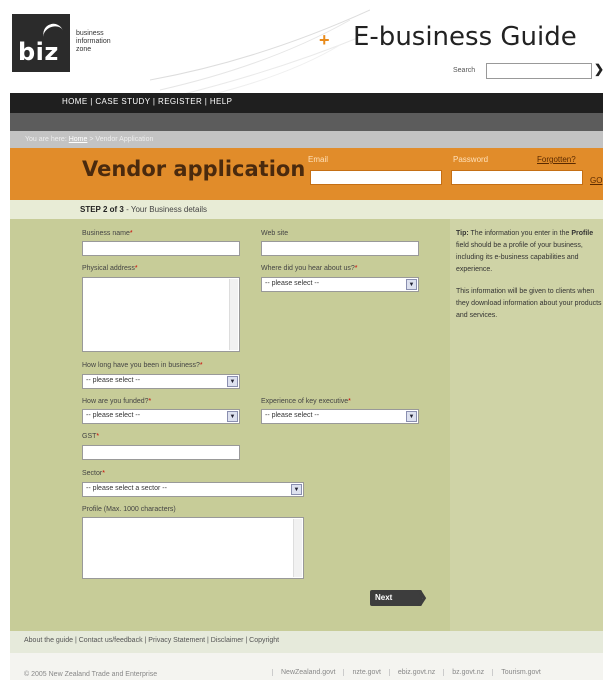 Image resolution: width=603 pixels, height=680 pixels. I want to click on tagline-line: zone, so click(84, 49).